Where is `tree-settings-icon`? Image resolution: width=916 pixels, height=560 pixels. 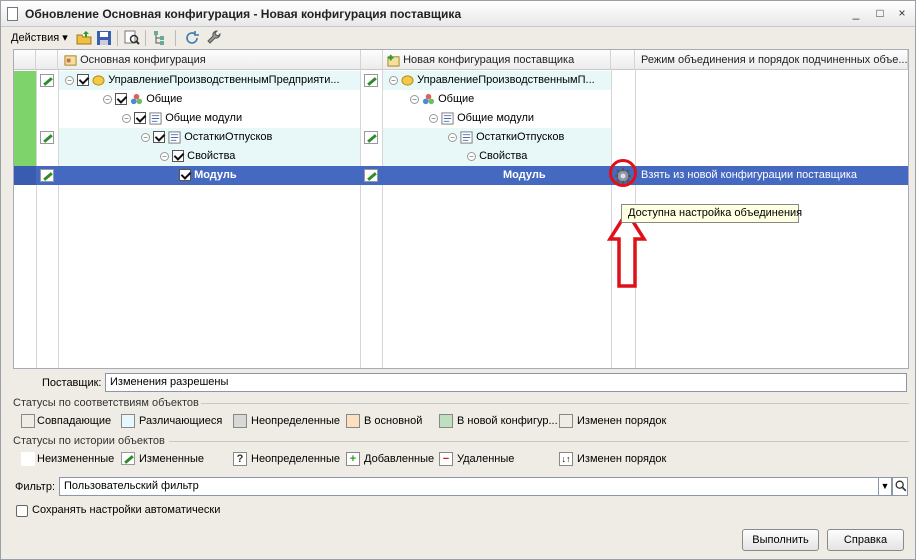 tree-settings-icon is located at coordinates (160, 38).